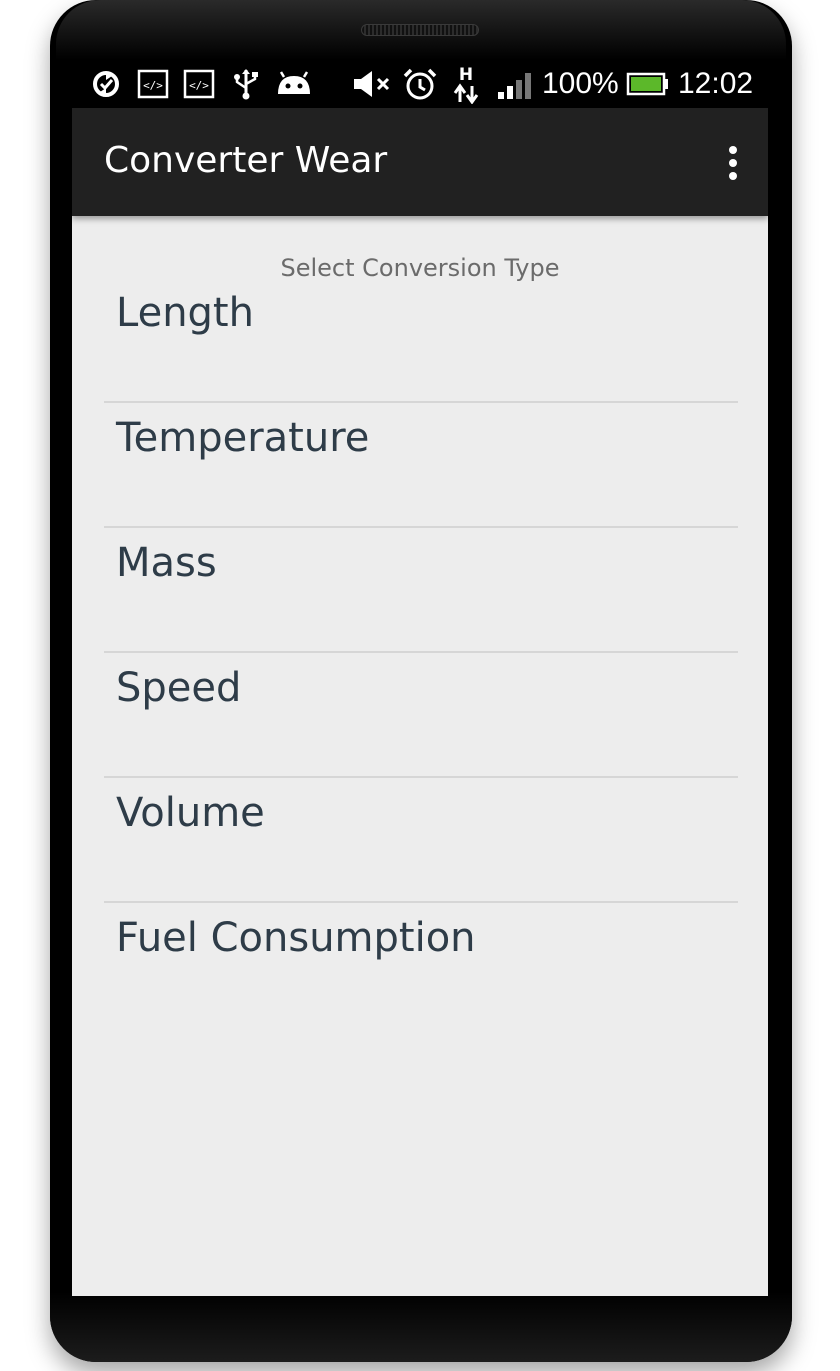  I want to click on network-h-icon: H, so click(466, 84).